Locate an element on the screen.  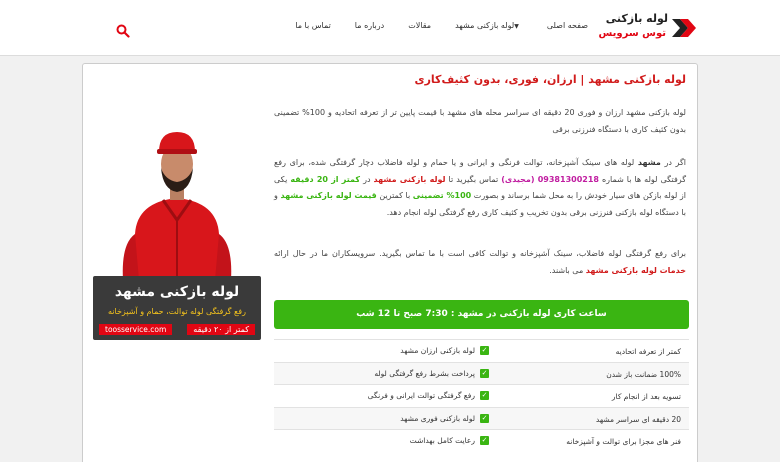
feature-right: 100% ضمانت باز شدن is located at coordinates (643, 374).